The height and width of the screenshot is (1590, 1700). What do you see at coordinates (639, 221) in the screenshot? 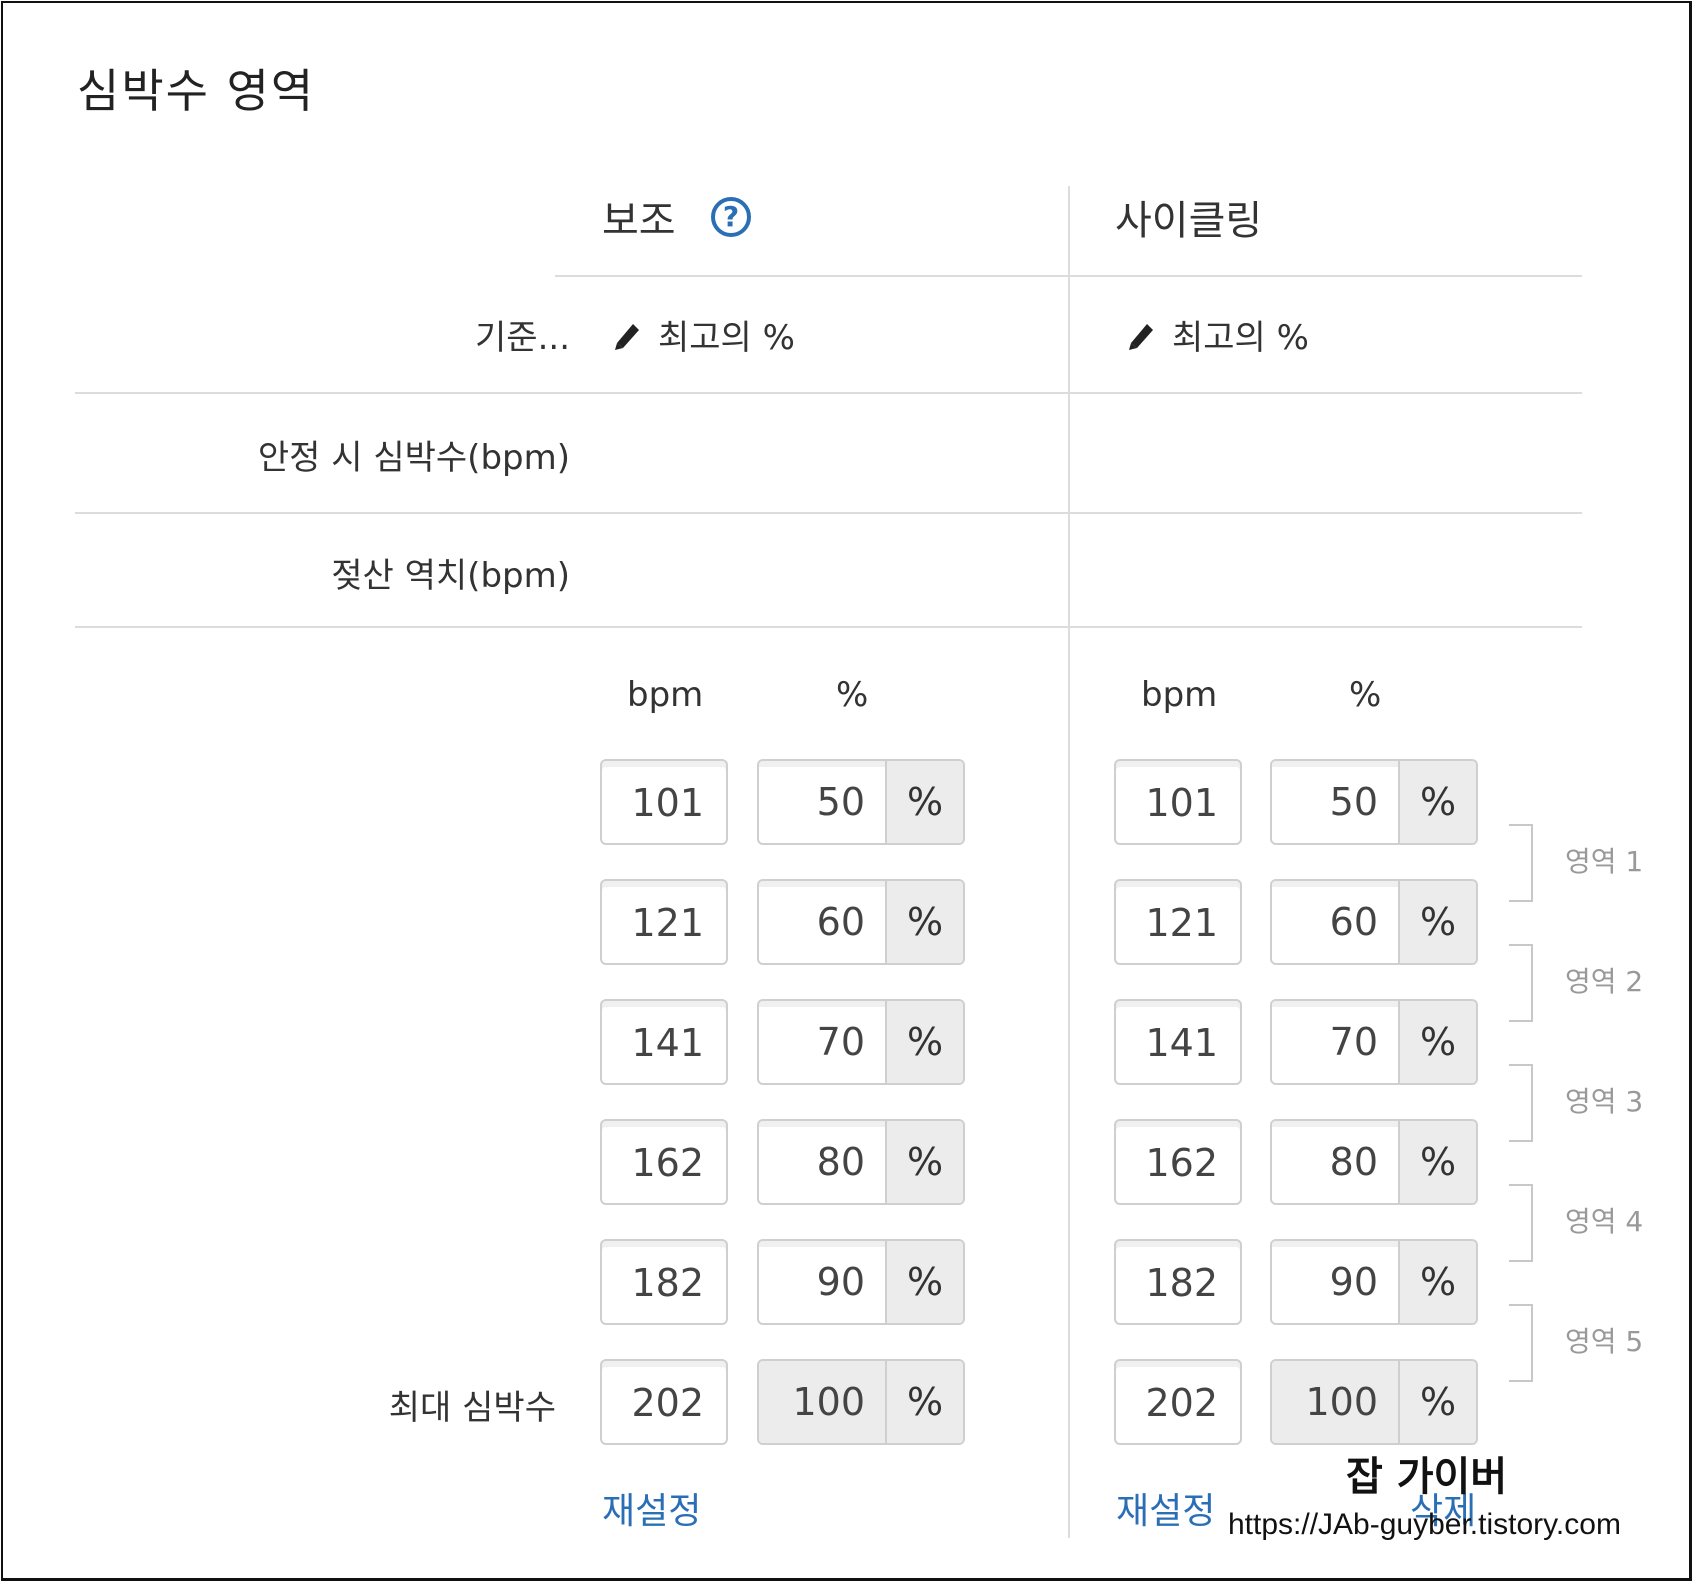
I see `column-header-auxiliary: 보조` at bounding box center [639, 221].